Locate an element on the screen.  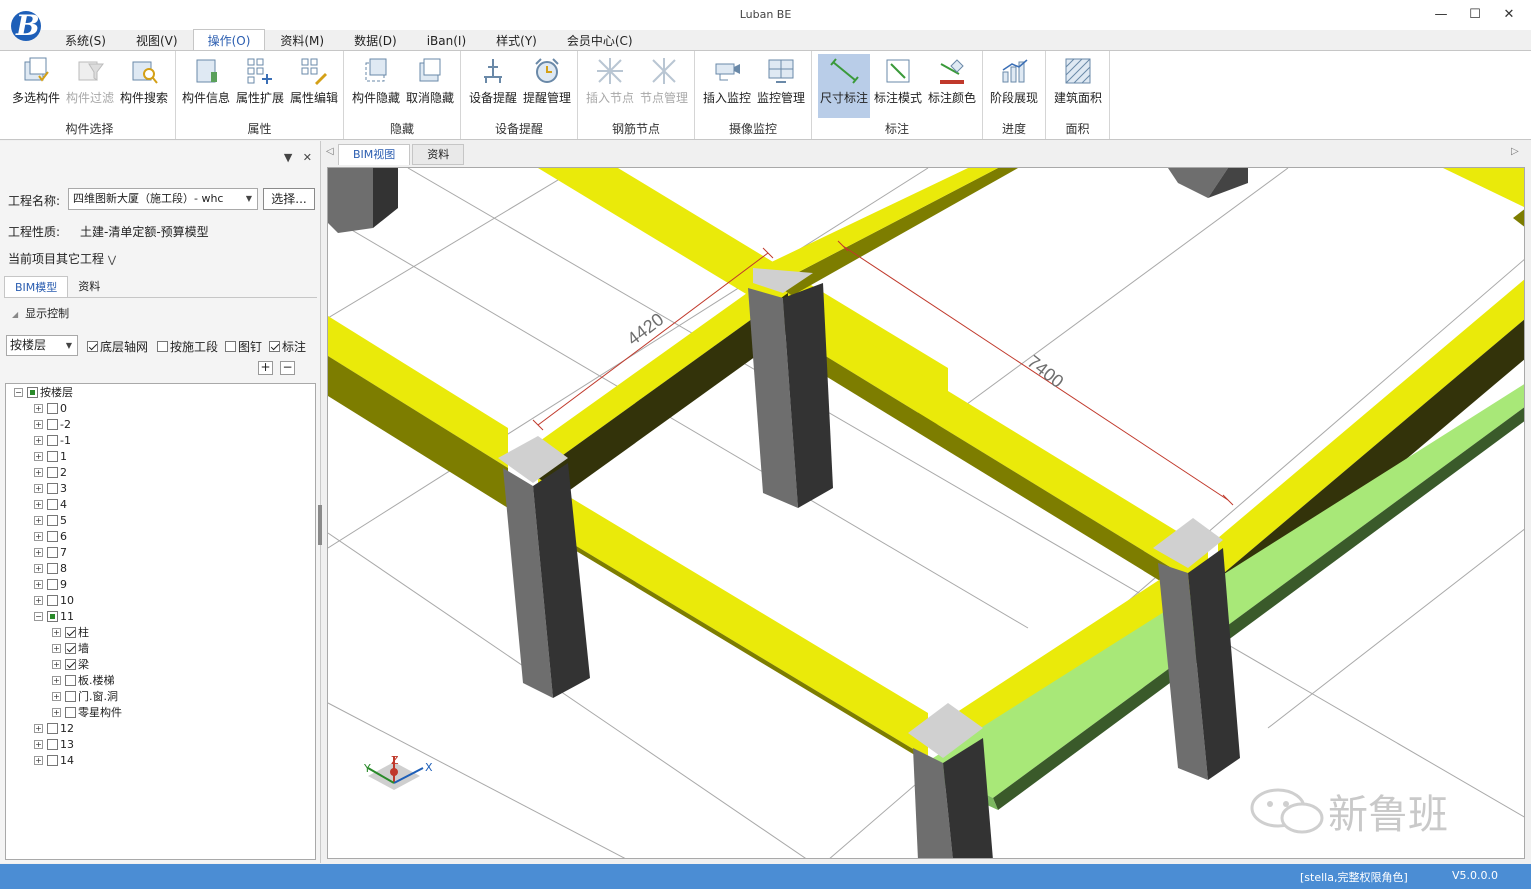
tree-floor: +1 is located at coordinates (50, 456).